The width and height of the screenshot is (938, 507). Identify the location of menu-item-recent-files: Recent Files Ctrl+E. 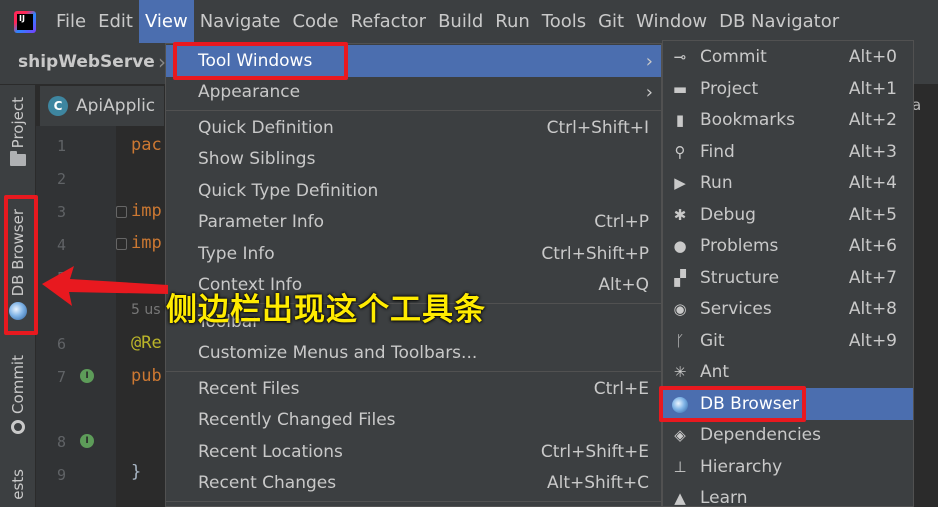
(413, 389).